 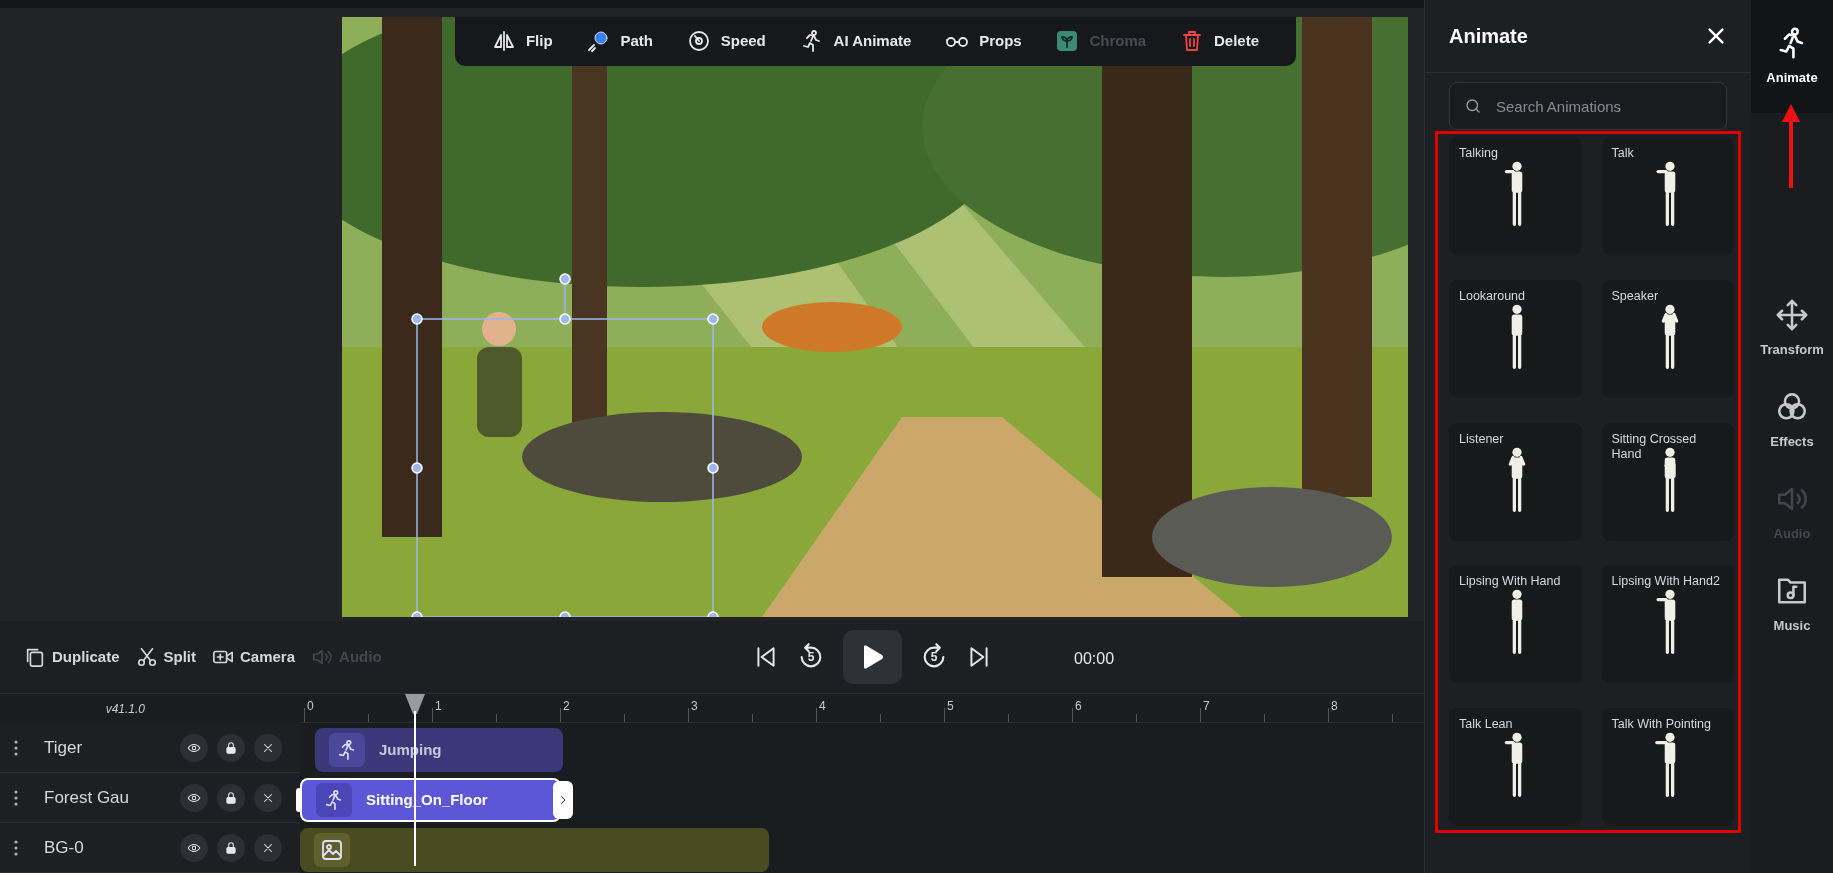 I want to click on animation-card: Talk With Pointing, so click(x=1667, y=767).